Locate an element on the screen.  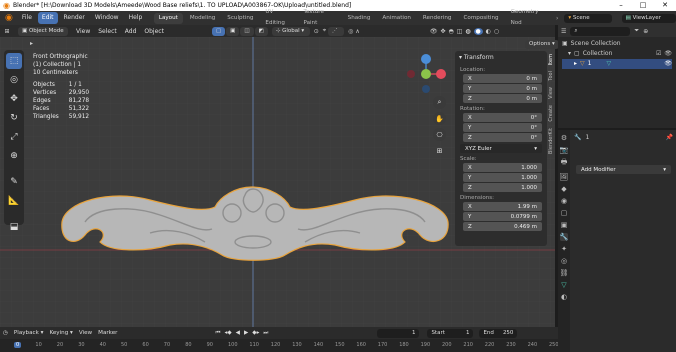
shading-solid-icon: ● is located at coordinates (478, 31).